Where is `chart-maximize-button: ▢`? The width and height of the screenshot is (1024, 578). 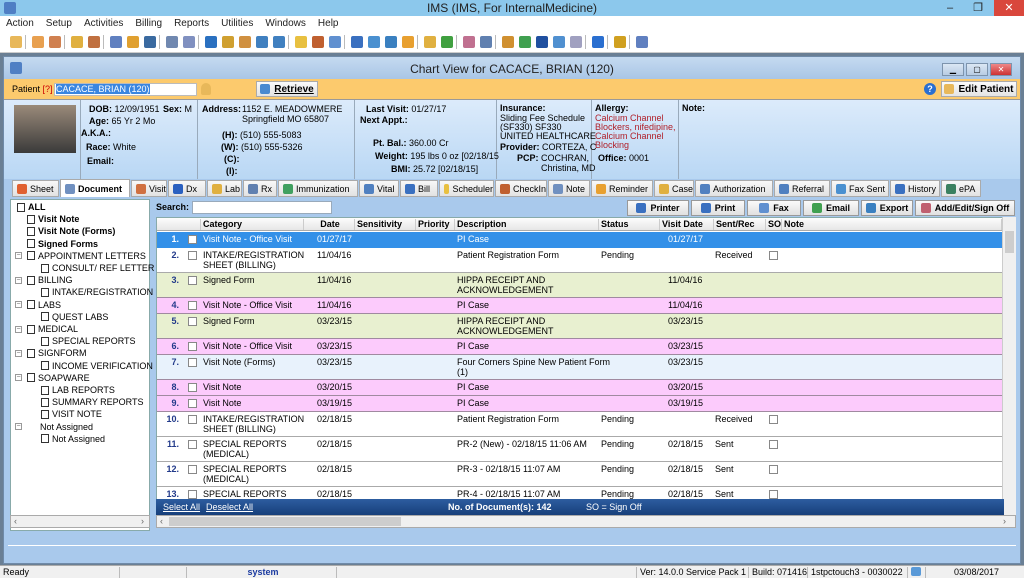 chart-maximize-button: ▢ is located at coordinates (977, 69).